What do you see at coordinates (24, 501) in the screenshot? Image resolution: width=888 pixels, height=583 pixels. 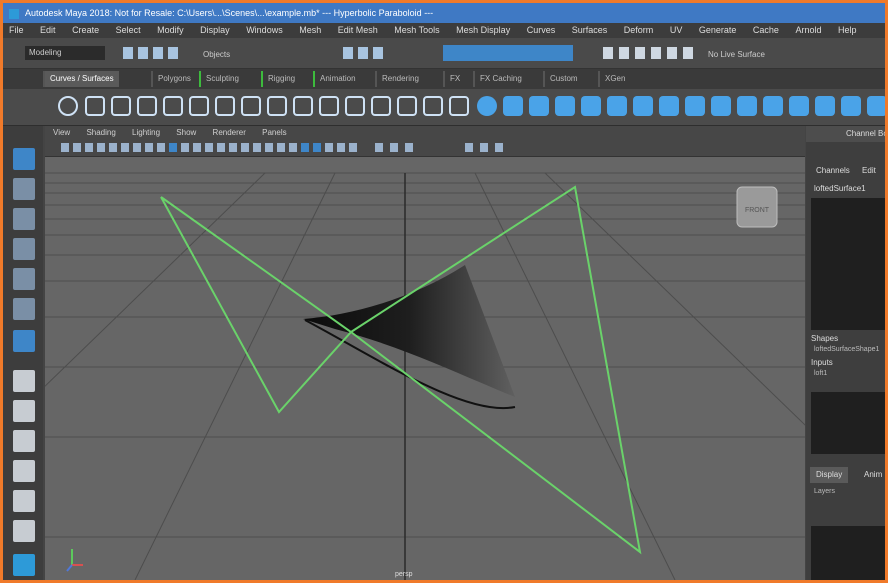 I see `layout-hypershade-icon` at bounding box center [24, 501].